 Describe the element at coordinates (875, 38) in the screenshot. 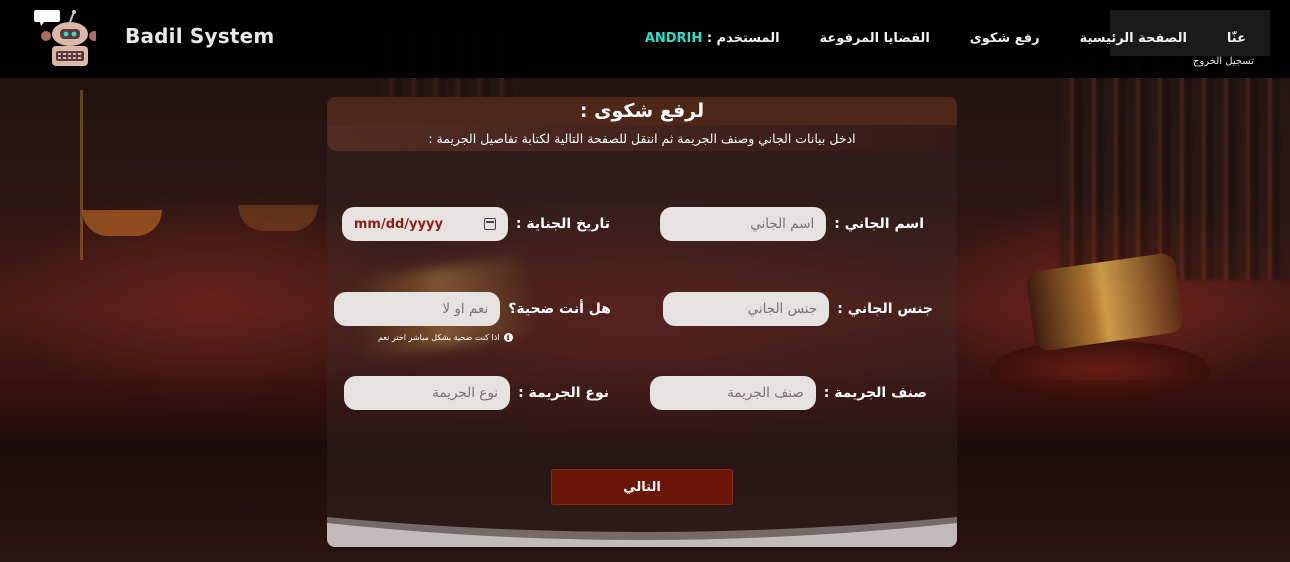

I see `nav-link-filed-cases: القضايا المرفوعة` at that location.